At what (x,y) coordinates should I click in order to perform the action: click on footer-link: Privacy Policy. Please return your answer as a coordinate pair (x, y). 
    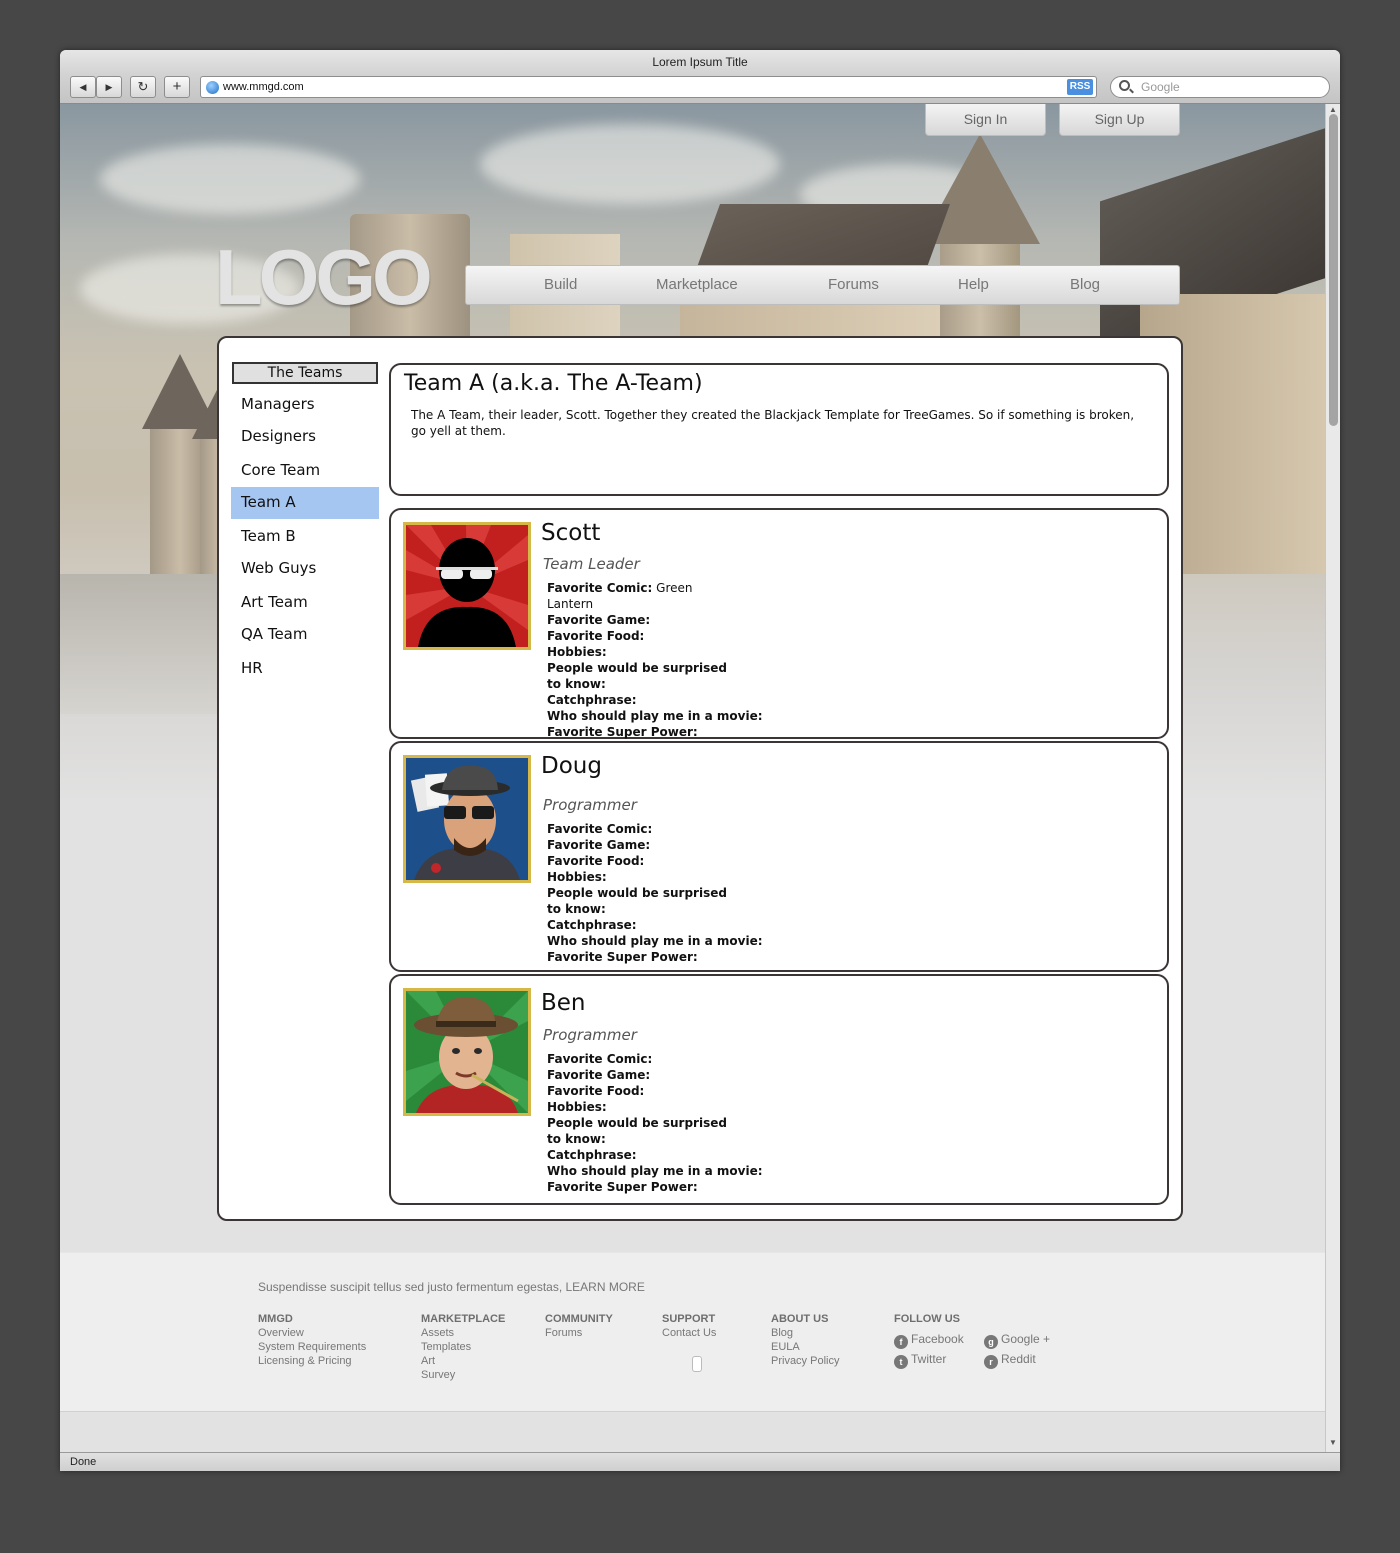
    Looking at the image, I should click on (805, 1361).